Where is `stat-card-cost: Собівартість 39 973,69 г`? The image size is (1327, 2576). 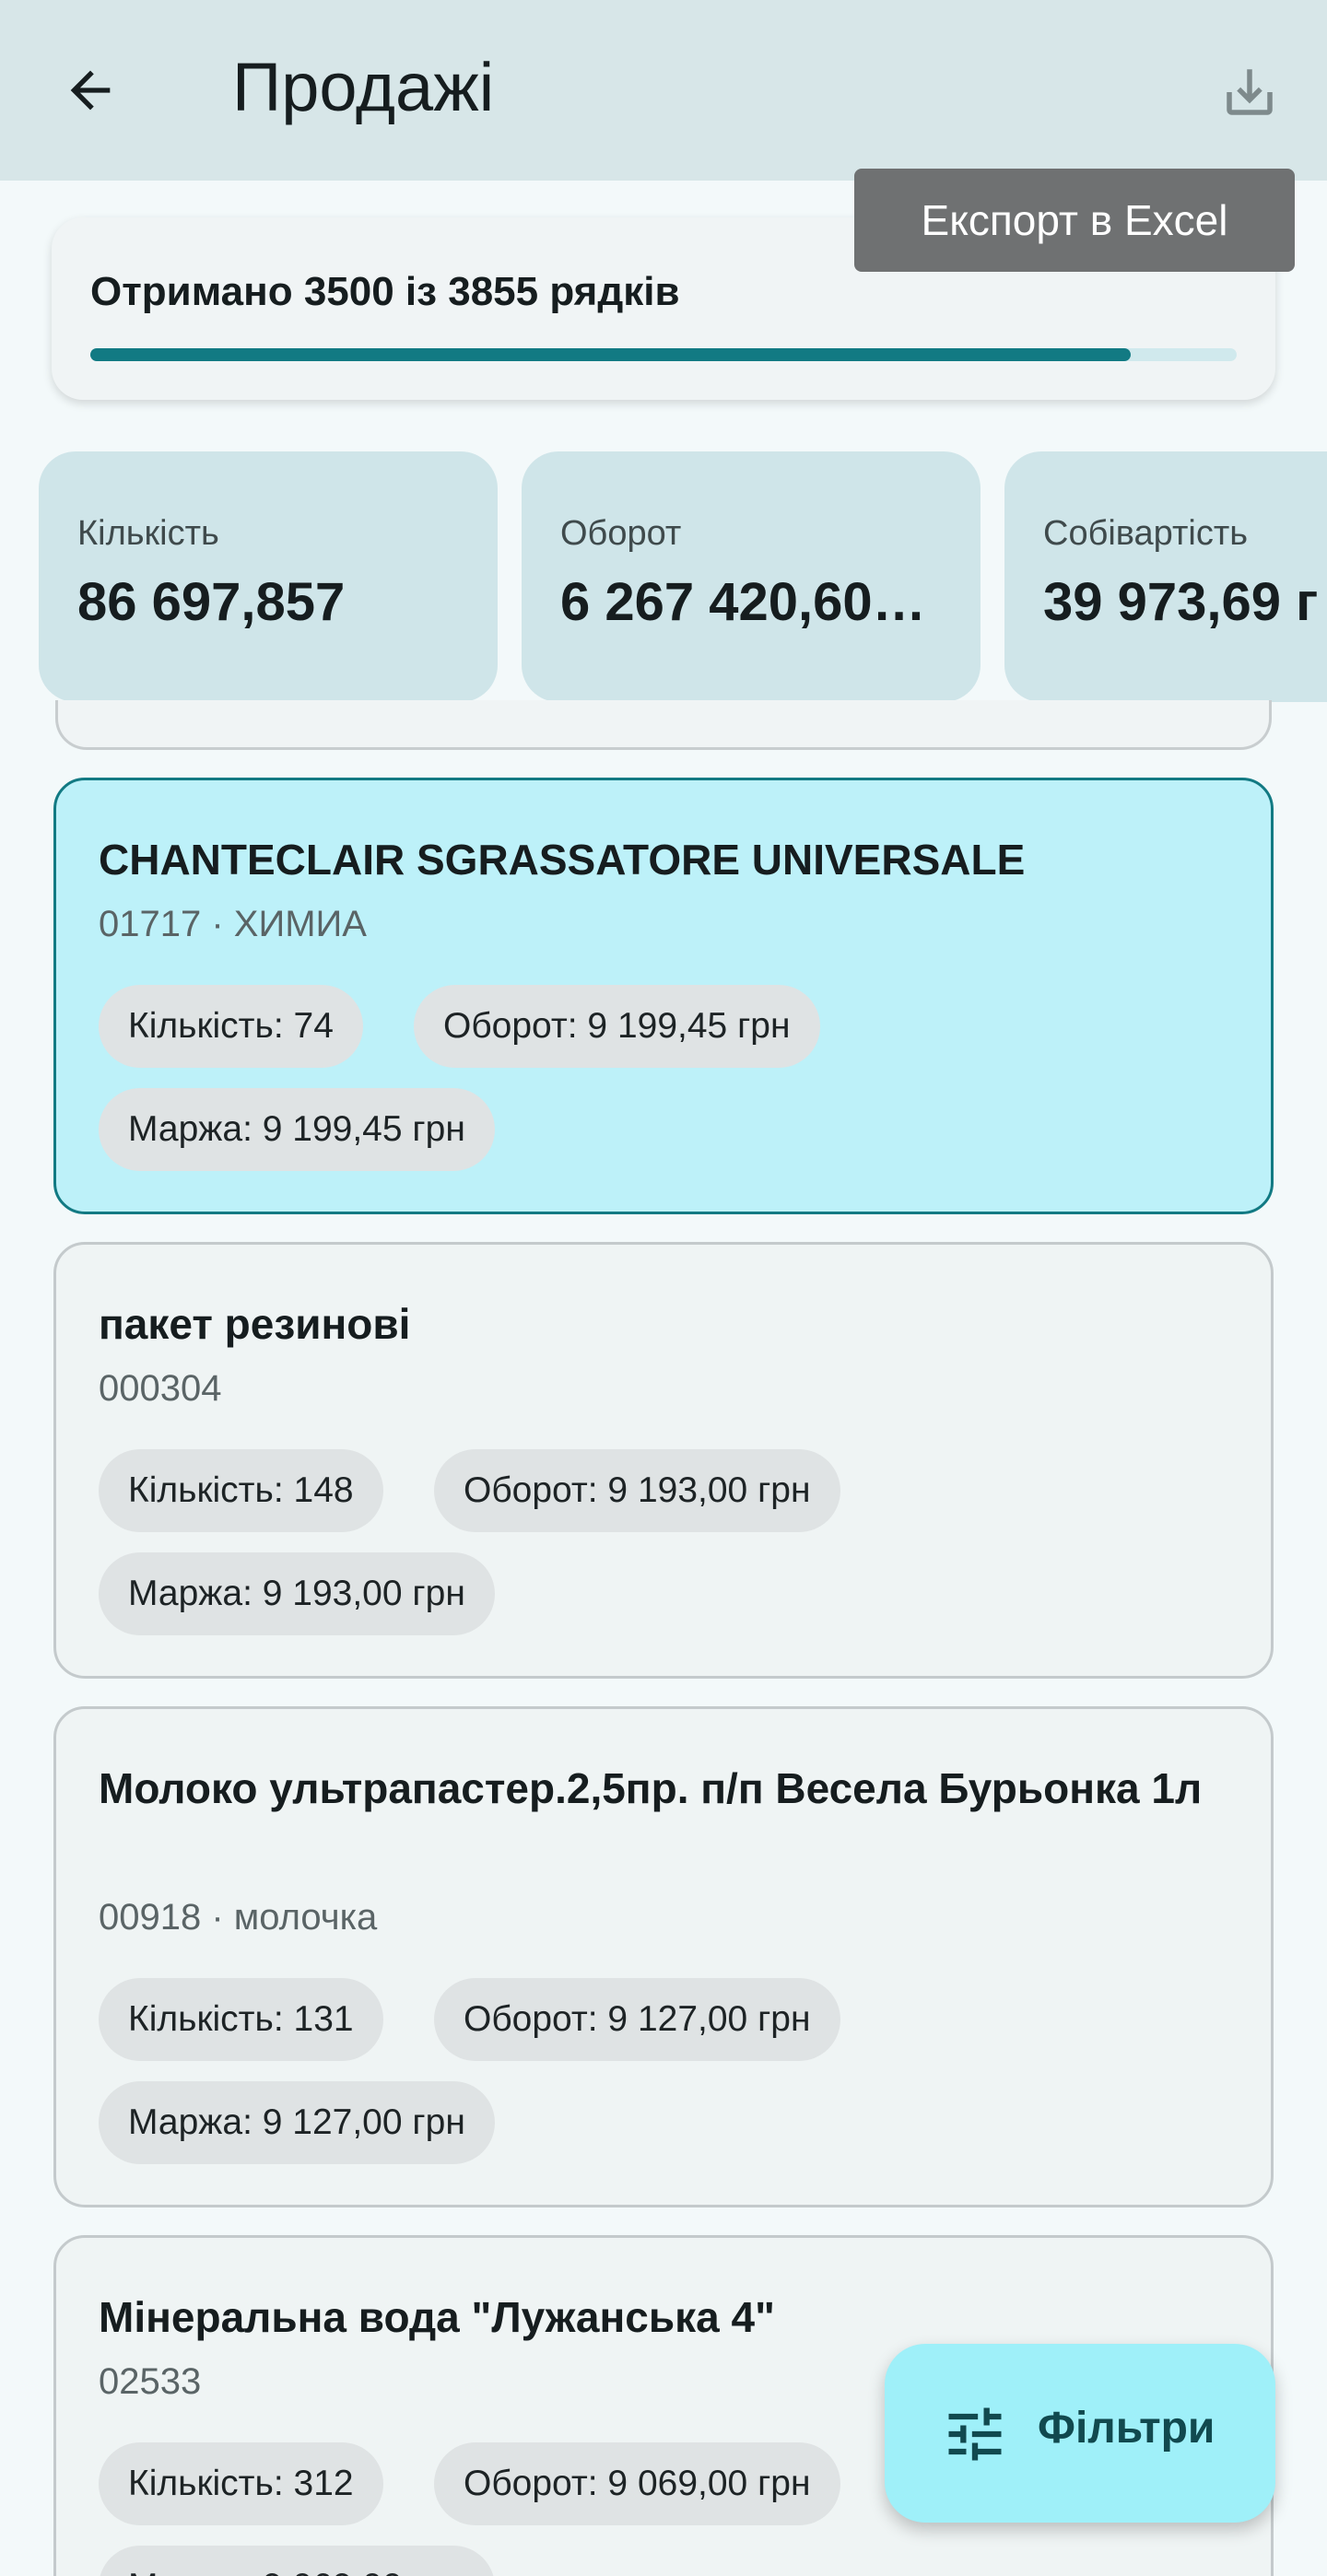 stat-card-cost: Собівартість 39 973,69 г is located at coordinates (1165, 576).